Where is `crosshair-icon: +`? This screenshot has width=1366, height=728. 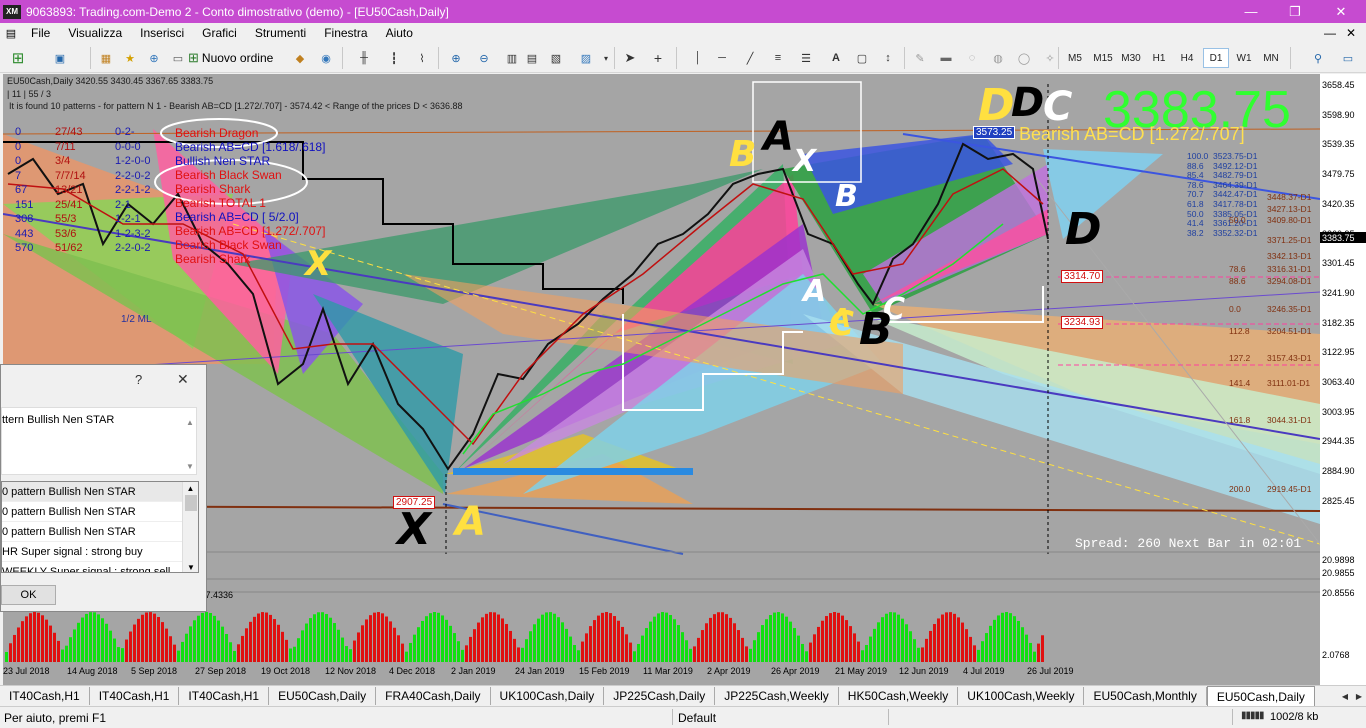
crosshair-icon: + is located at coordinates (658, 58).